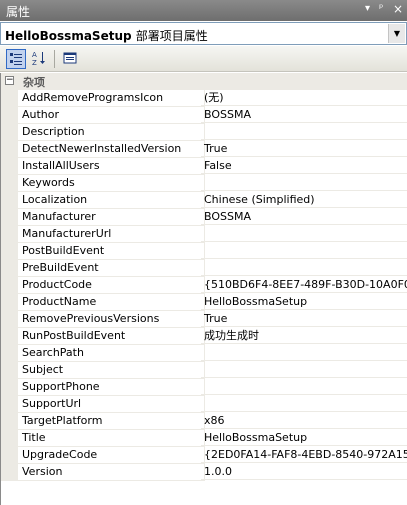  Describe the element at coordinates (203, 33) in the screenshot. I see `object-selector: HelloBossmaSetup 部署项目属性 ▼` at that location.